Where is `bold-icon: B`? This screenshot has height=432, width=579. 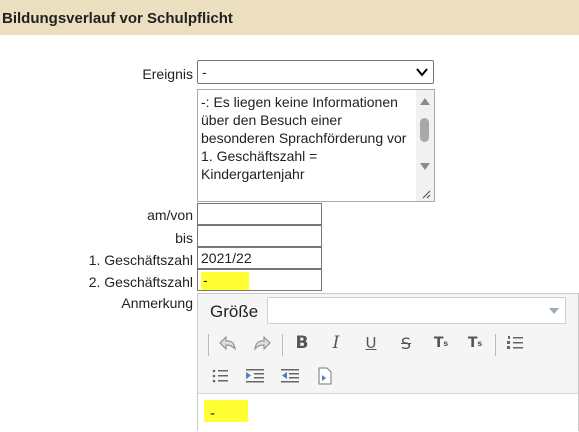
bold-icon: B is located at coordinates (302, 343).